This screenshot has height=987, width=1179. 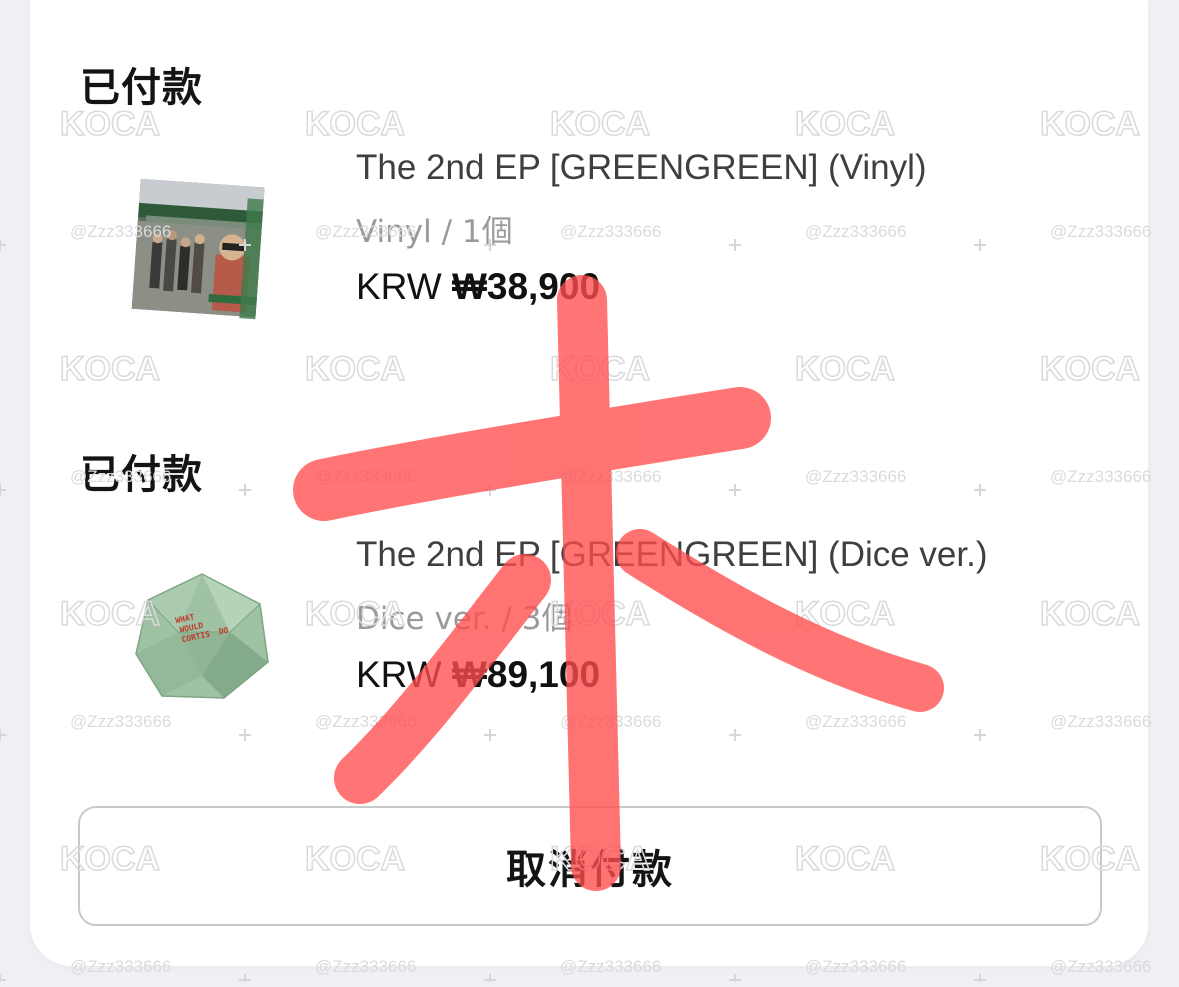 What do you see at coordinates (434, 232) in the screenshot?
I see `product-option: Vinyl / 1個` at bounding box center [434, 232].